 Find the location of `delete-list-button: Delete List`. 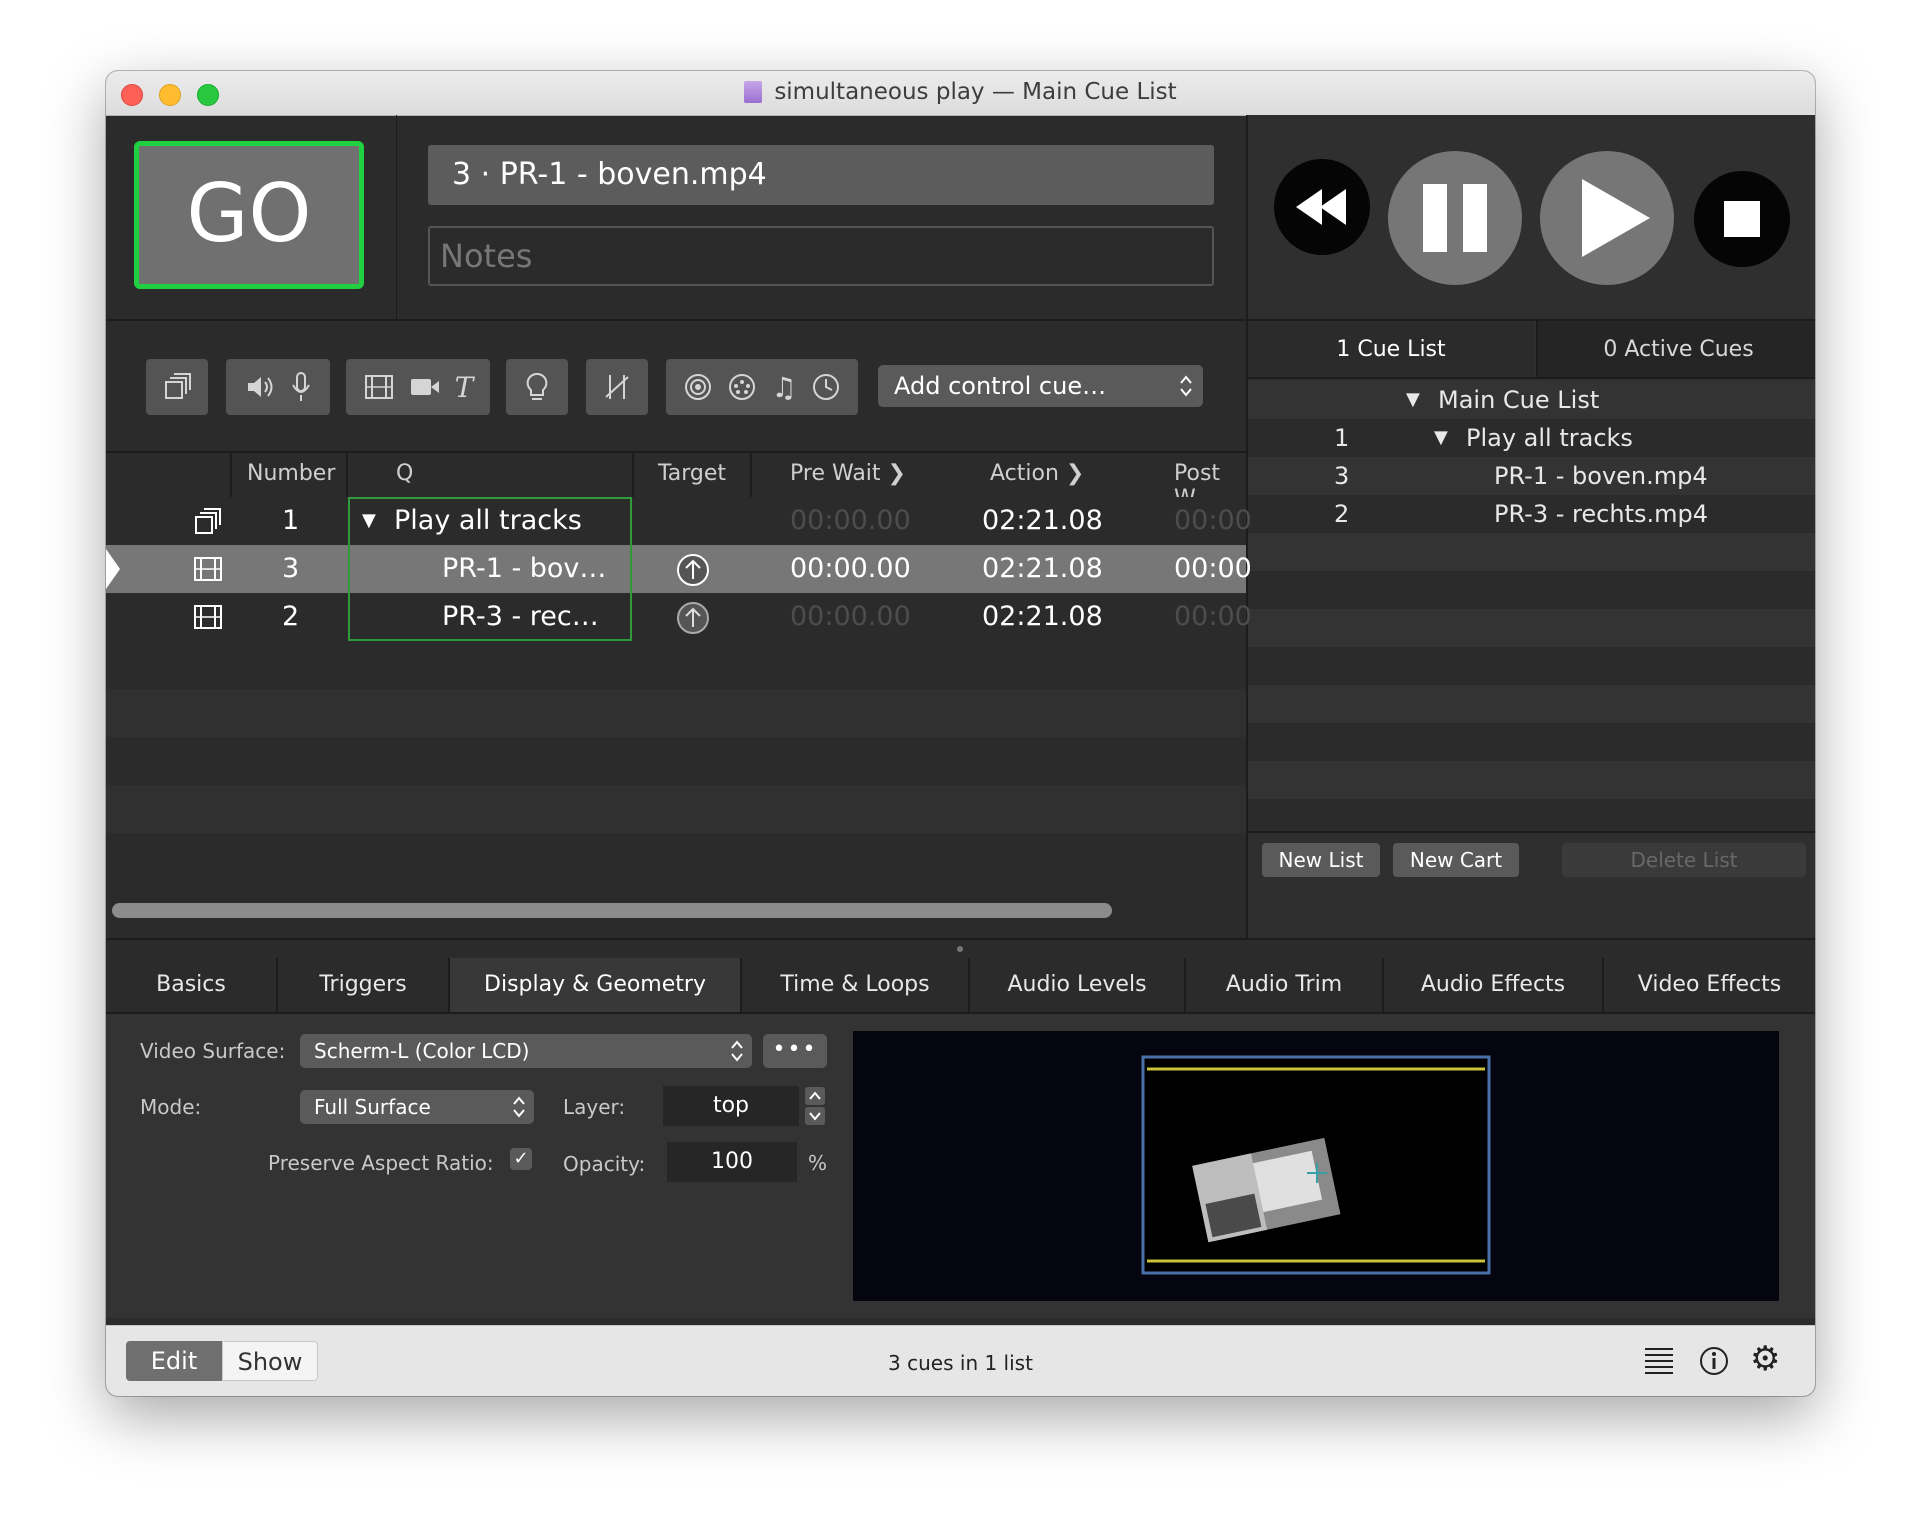

delete-list-button: Delete List is located at coordinates (1684, 860).